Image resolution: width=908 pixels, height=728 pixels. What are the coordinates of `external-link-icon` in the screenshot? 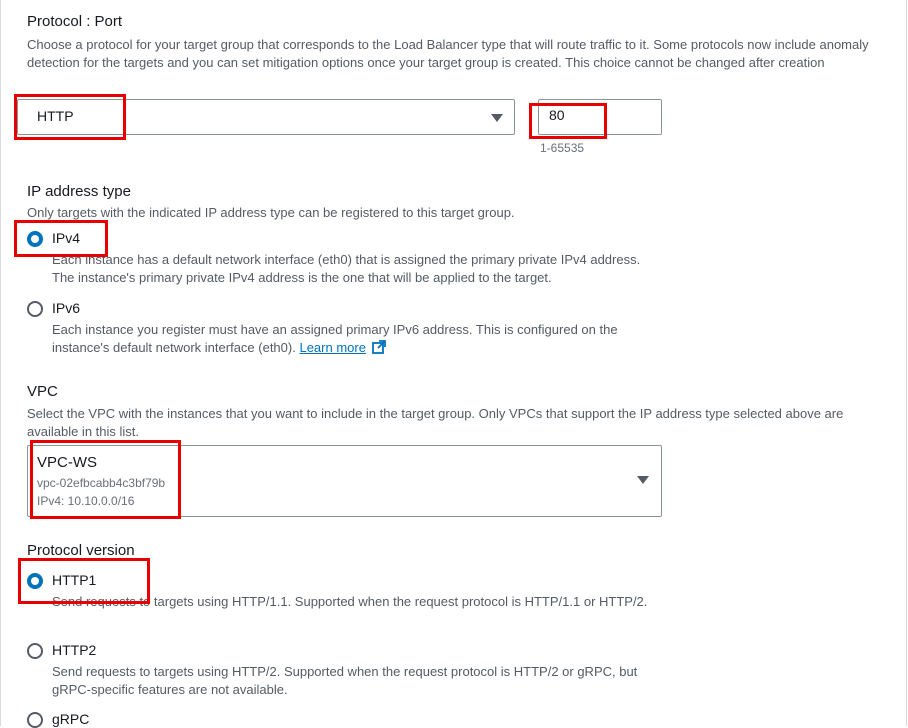 It's located at (378, 349).